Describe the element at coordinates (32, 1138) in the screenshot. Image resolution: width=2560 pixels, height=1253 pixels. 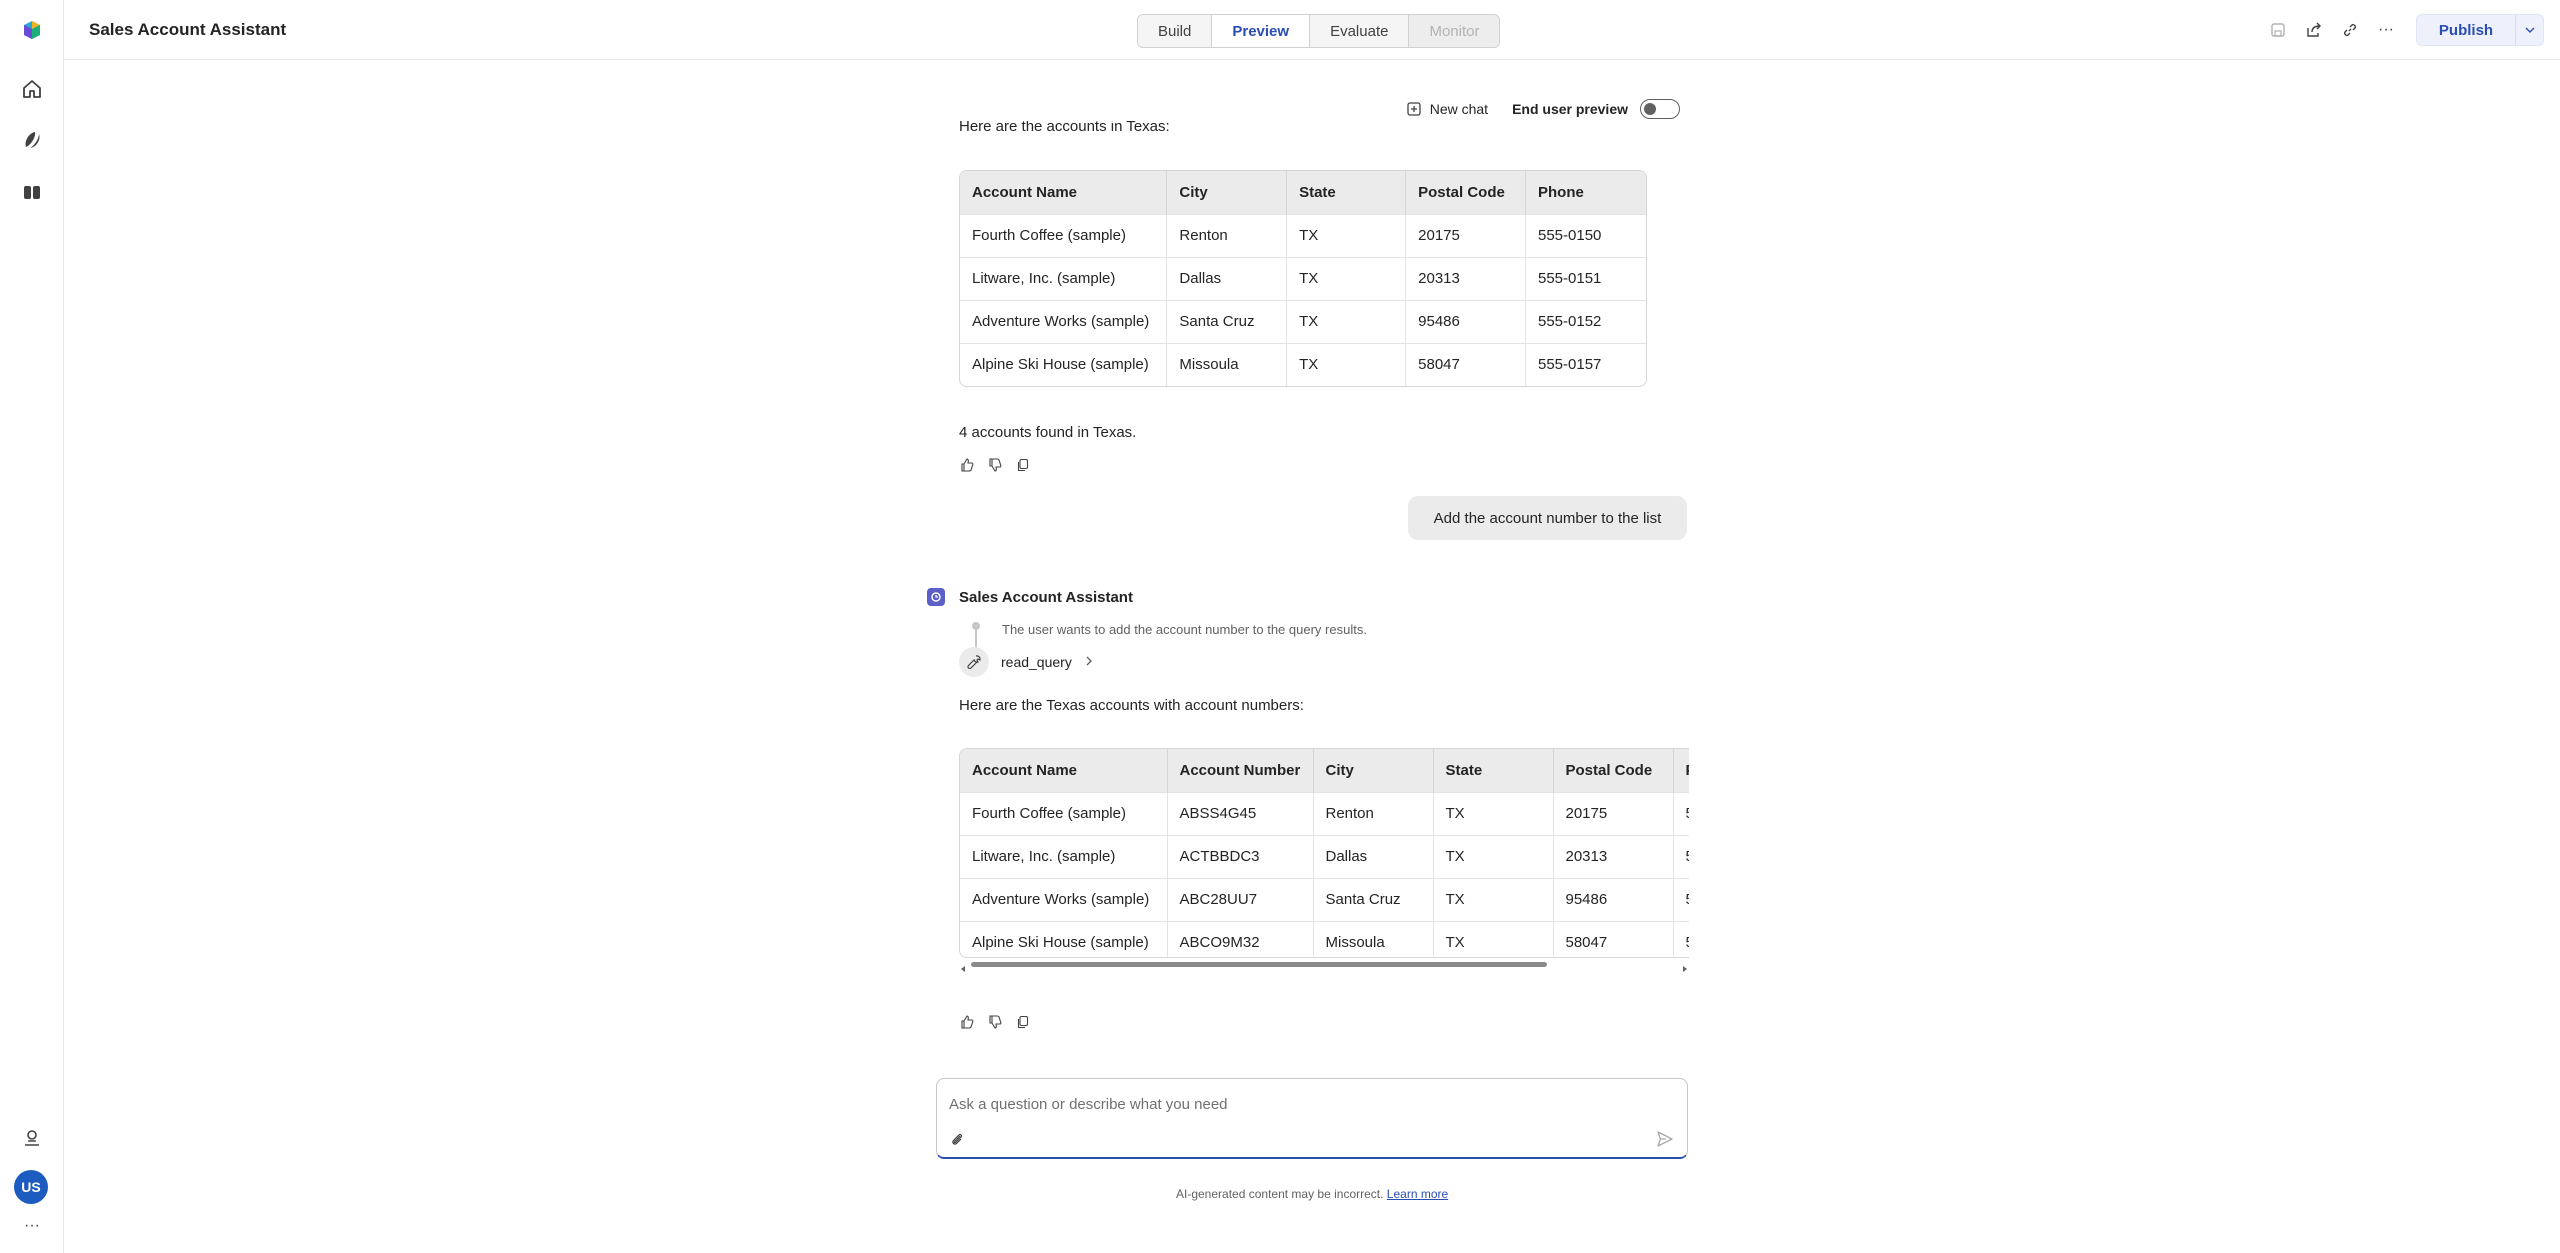
I see `connect-icon` at that location.